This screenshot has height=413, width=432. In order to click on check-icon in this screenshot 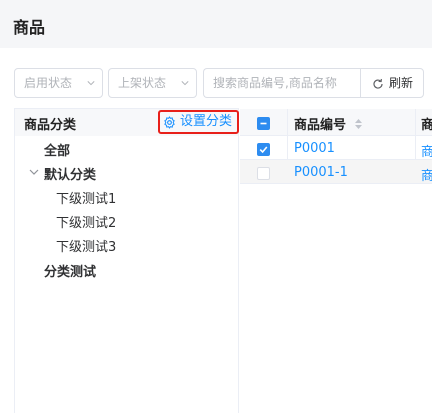, I will do `click(263, 150)`.